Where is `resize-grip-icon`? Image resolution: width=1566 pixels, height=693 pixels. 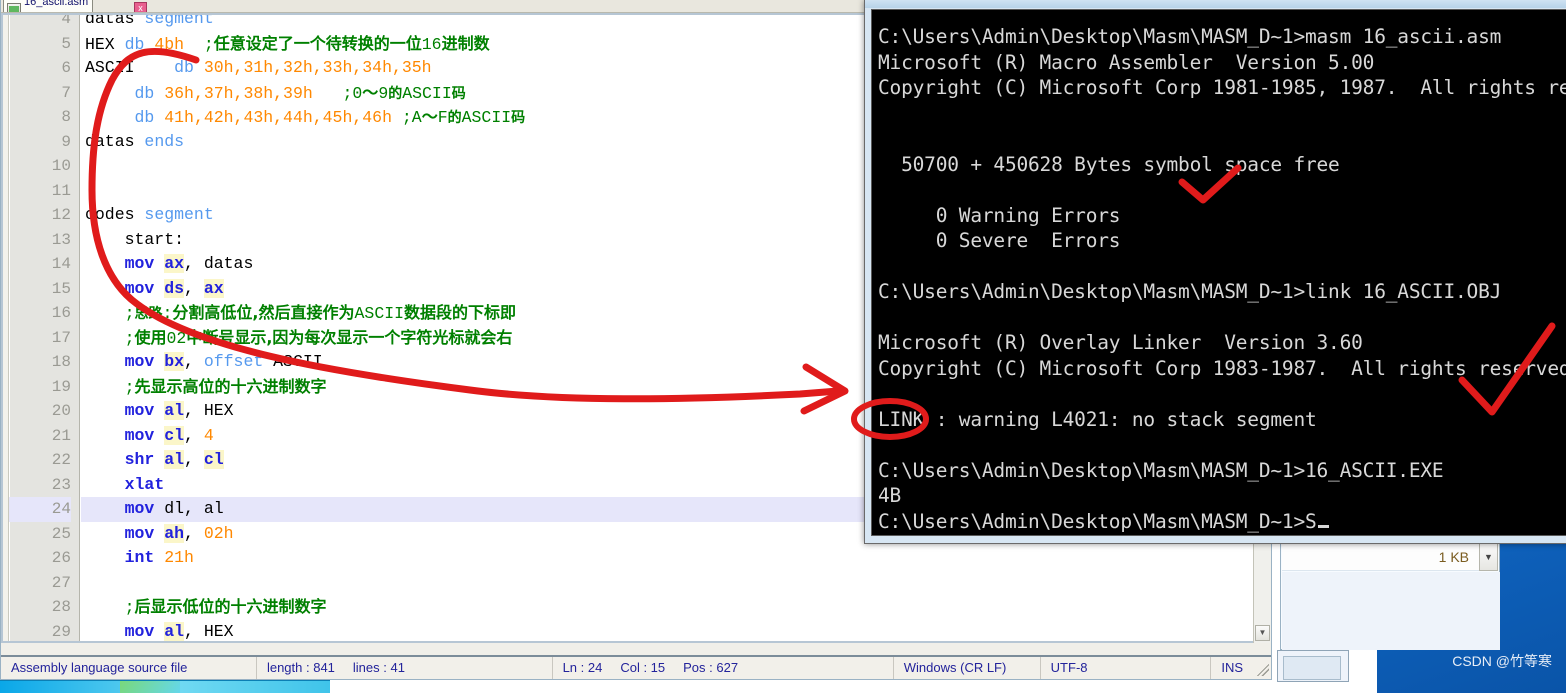 resize-grip-icon is located at coordinates (1263, 670).